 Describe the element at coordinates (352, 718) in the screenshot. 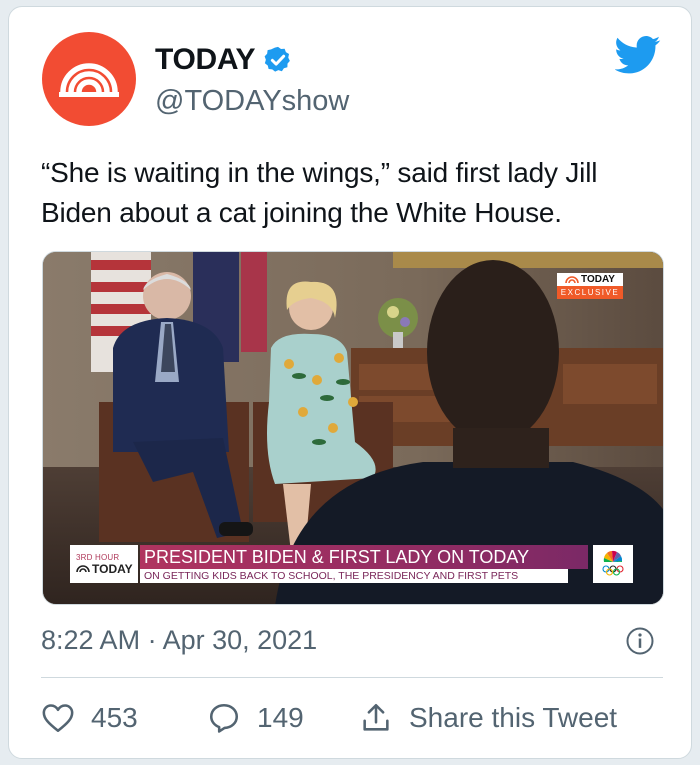

I see `tweet-actions: 453 149 Share this Tweet` at that location.